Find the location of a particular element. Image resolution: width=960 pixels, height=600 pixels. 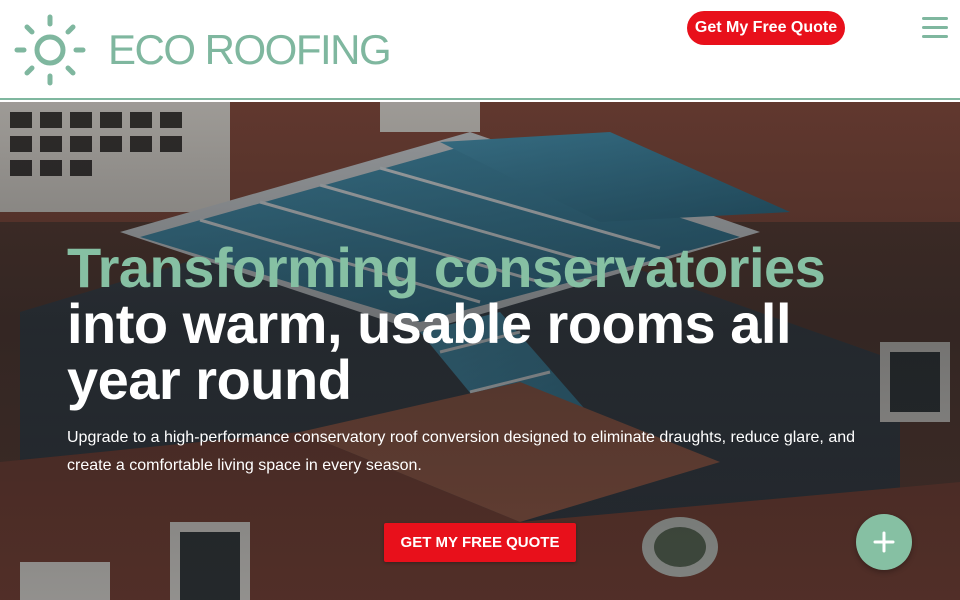

sun-icon is located at coordinates (50, 50).